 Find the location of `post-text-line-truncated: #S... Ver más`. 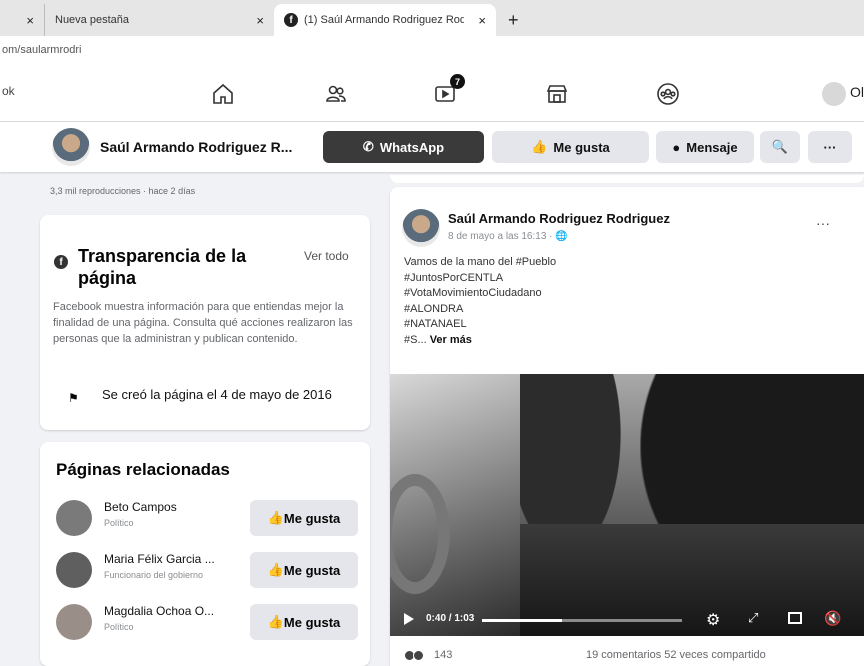

post-text-line-truncated: #S... Ver más is located at coordinates (604, 341).